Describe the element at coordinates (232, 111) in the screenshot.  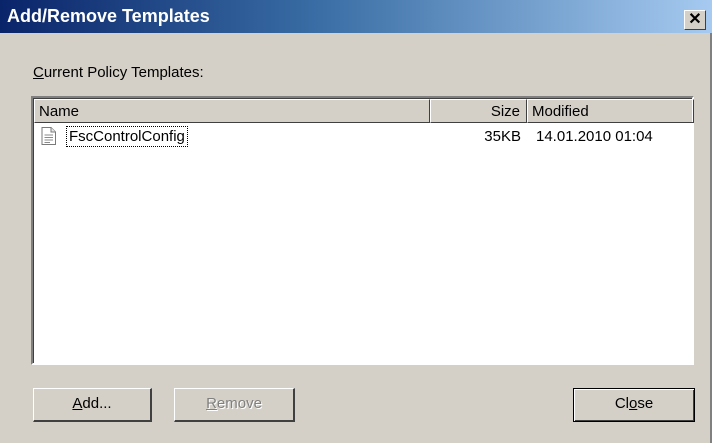
I see `column-header-name: Name` at that location.